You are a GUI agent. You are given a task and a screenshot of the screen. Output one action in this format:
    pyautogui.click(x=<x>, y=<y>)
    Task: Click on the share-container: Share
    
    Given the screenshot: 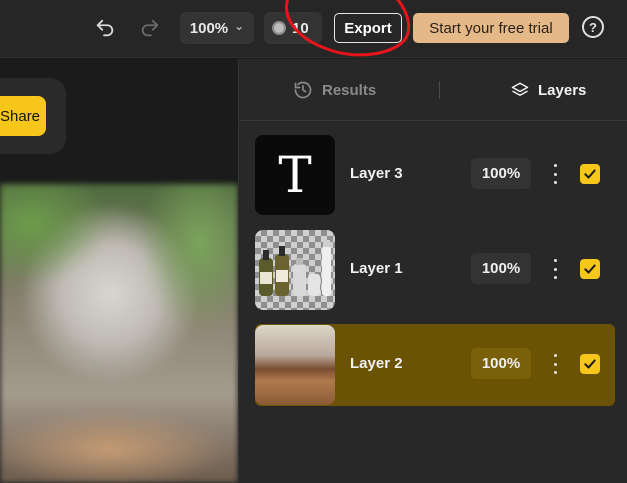 What is the action you would take?
    pyautogui.click(x=33, y=116)
    